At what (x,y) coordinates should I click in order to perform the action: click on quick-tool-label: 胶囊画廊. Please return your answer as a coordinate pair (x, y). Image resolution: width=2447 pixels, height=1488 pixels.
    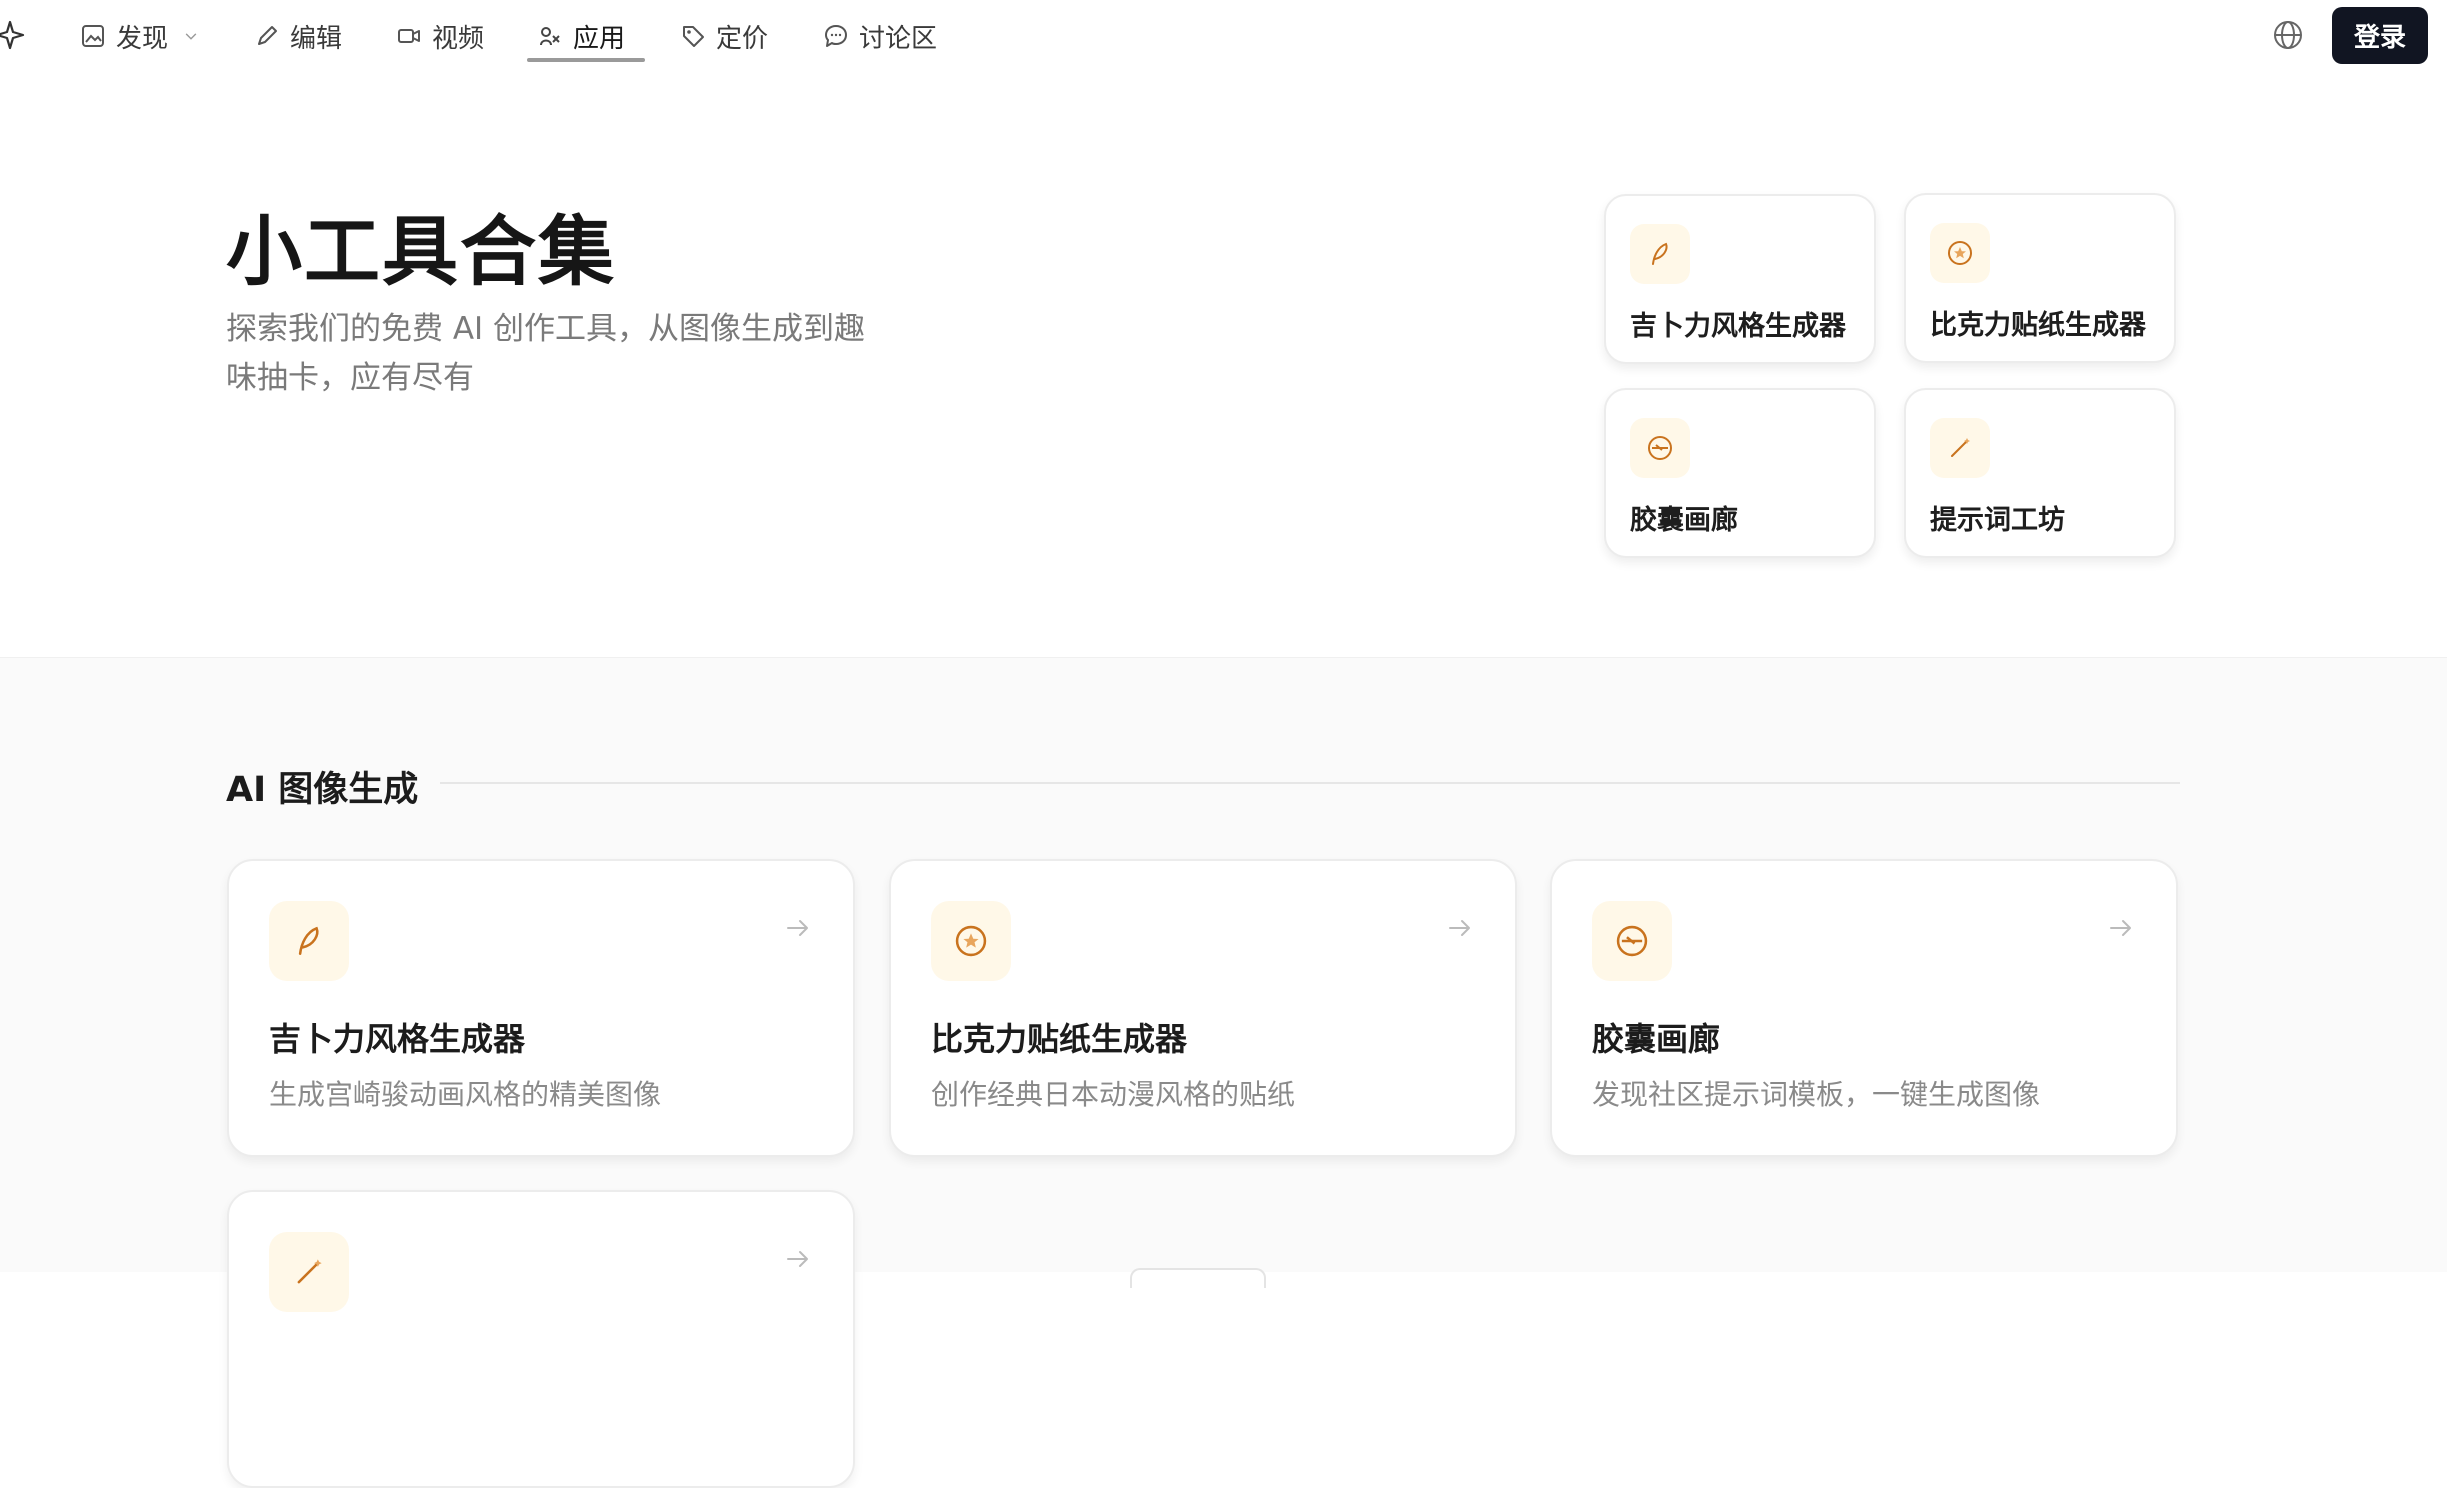
    Looking at the image, I should click on (1684, 520).